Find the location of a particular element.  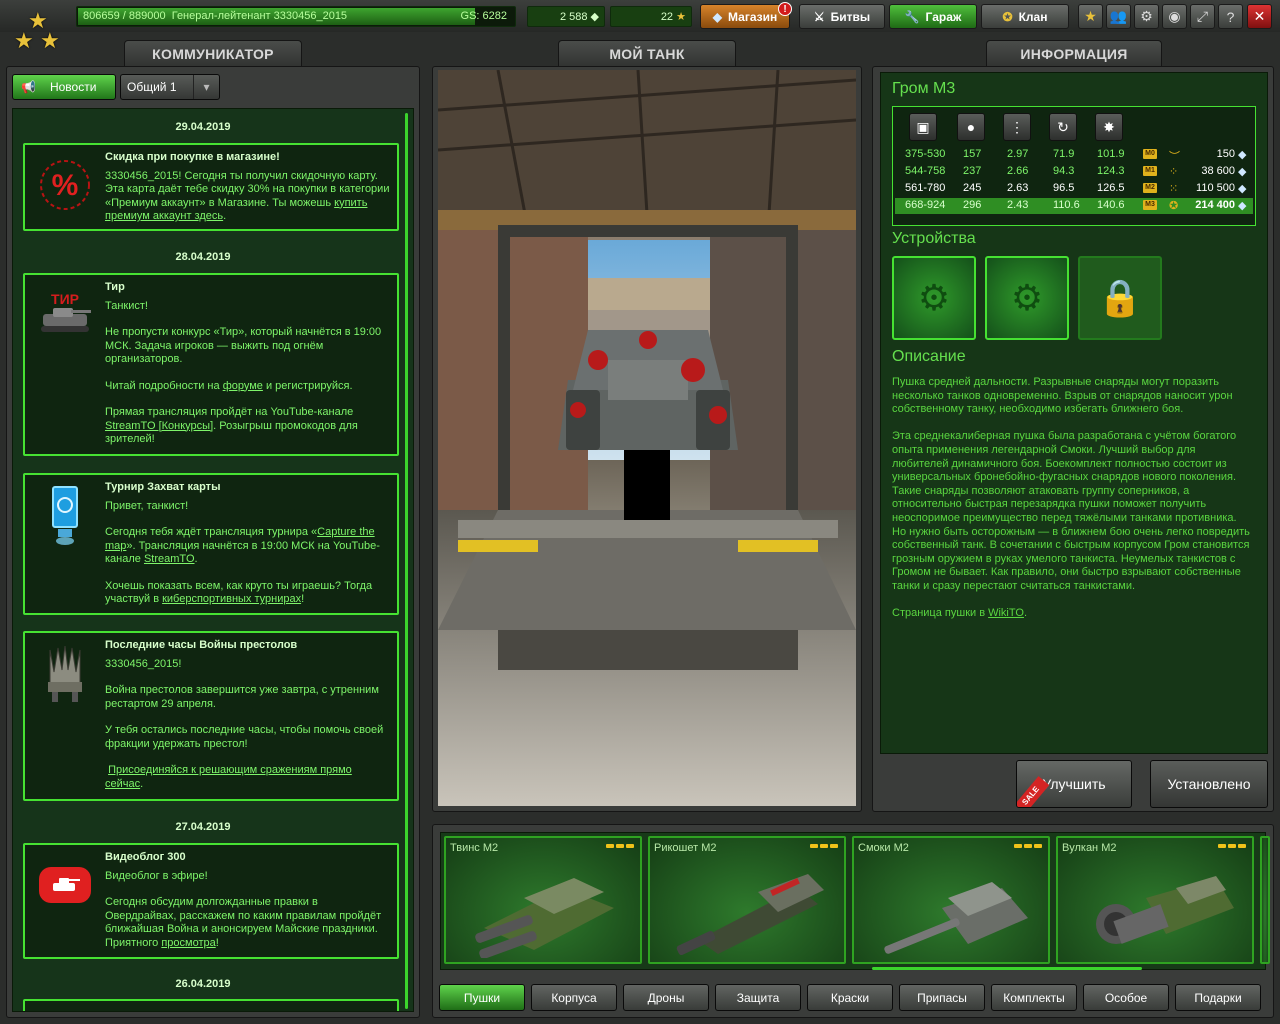

esports-tournaments-link: киберспортивных турнирах is located at coordinates (231, 599).